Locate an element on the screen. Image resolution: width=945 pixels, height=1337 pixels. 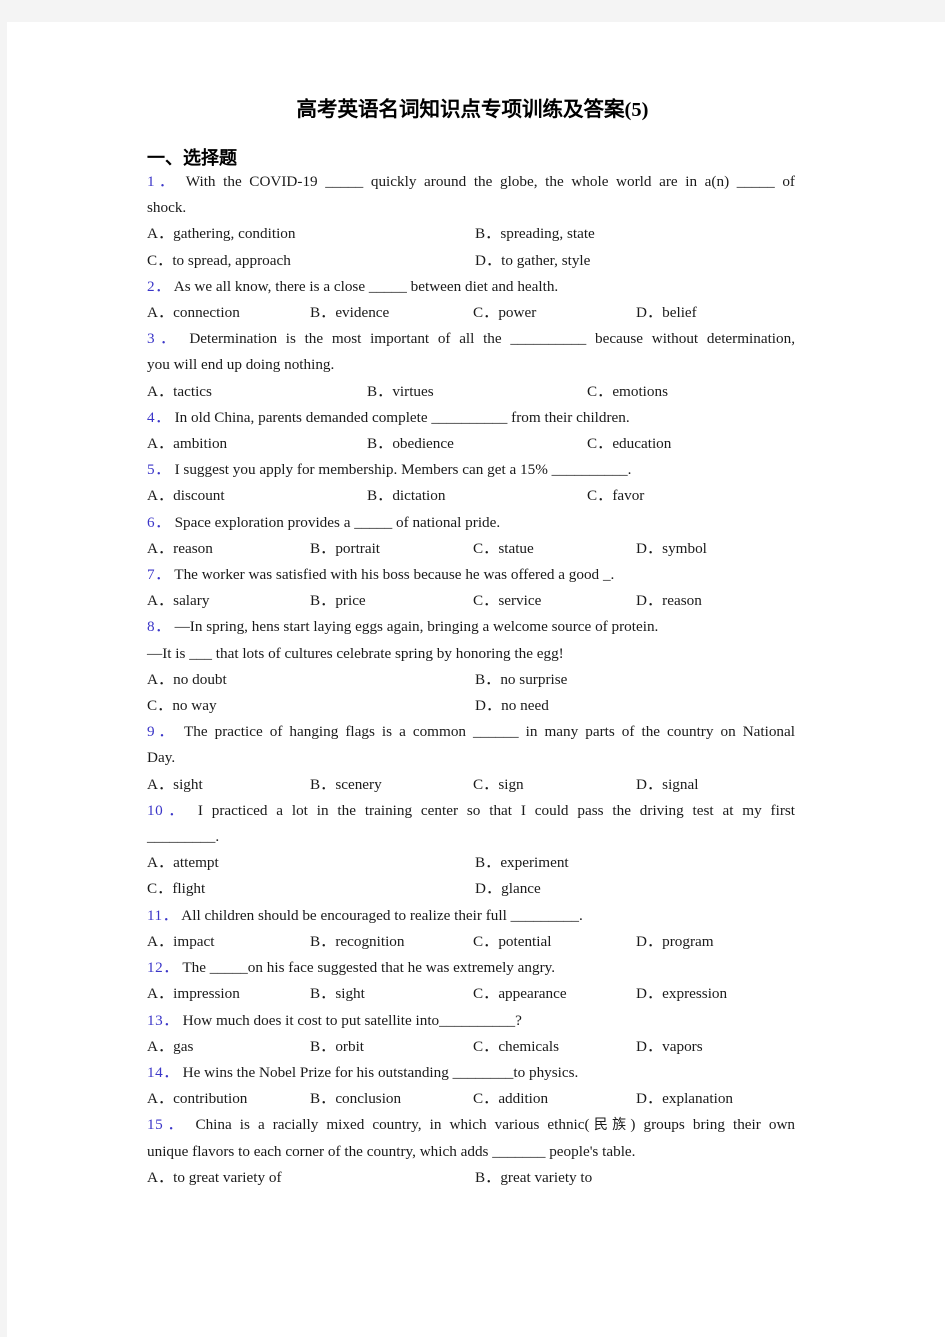
option-choice: B．virtues is located at coordinates (477, 392).